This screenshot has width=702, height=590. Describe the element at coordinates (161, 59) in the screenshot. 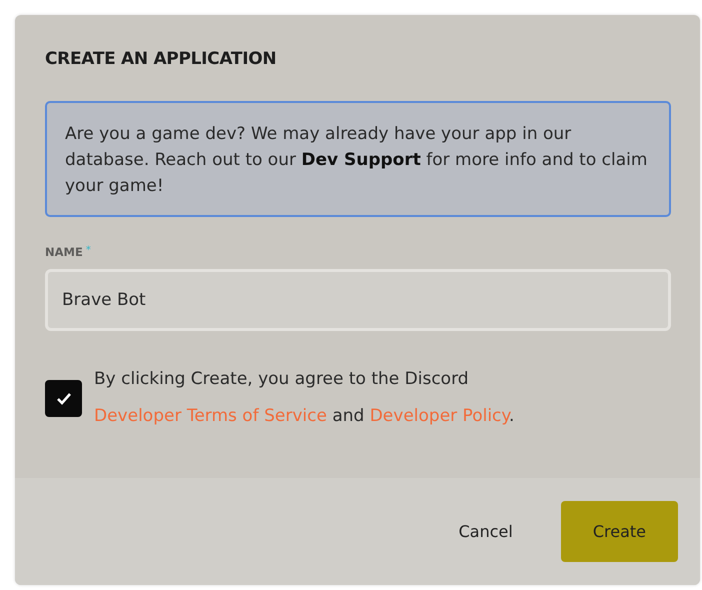

I see `dialog-title: CREATE AN APPLICATION` at that location.